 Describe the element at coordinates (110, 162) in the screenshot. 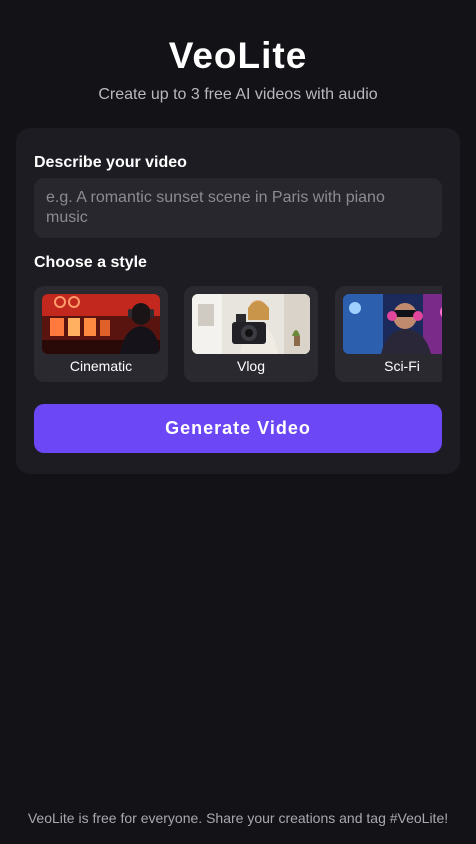

I see `describe-label: Describe your video` at that location.